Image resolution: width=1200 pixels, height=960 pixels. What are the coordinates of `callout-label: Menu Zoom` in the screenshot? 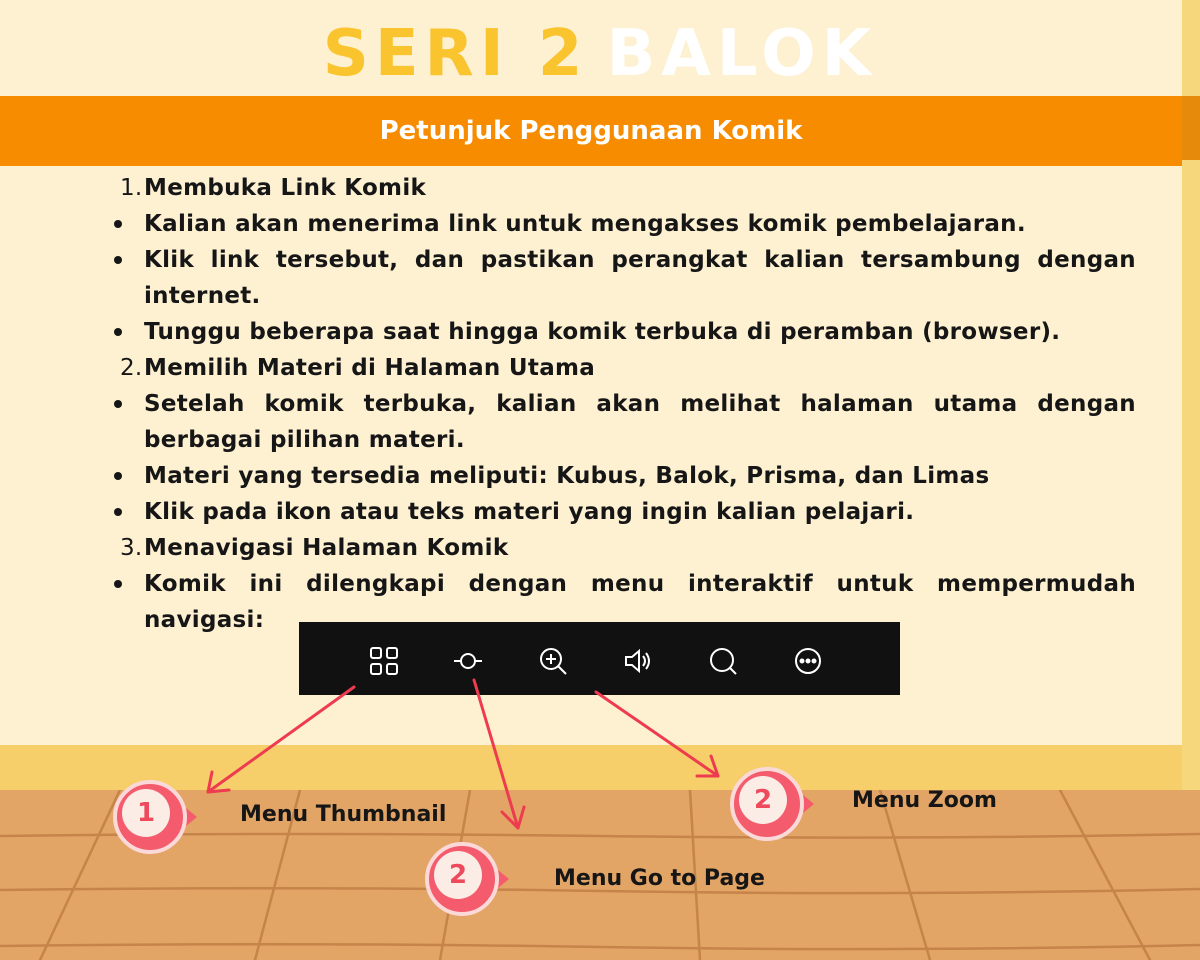 It's located at (924, 800).